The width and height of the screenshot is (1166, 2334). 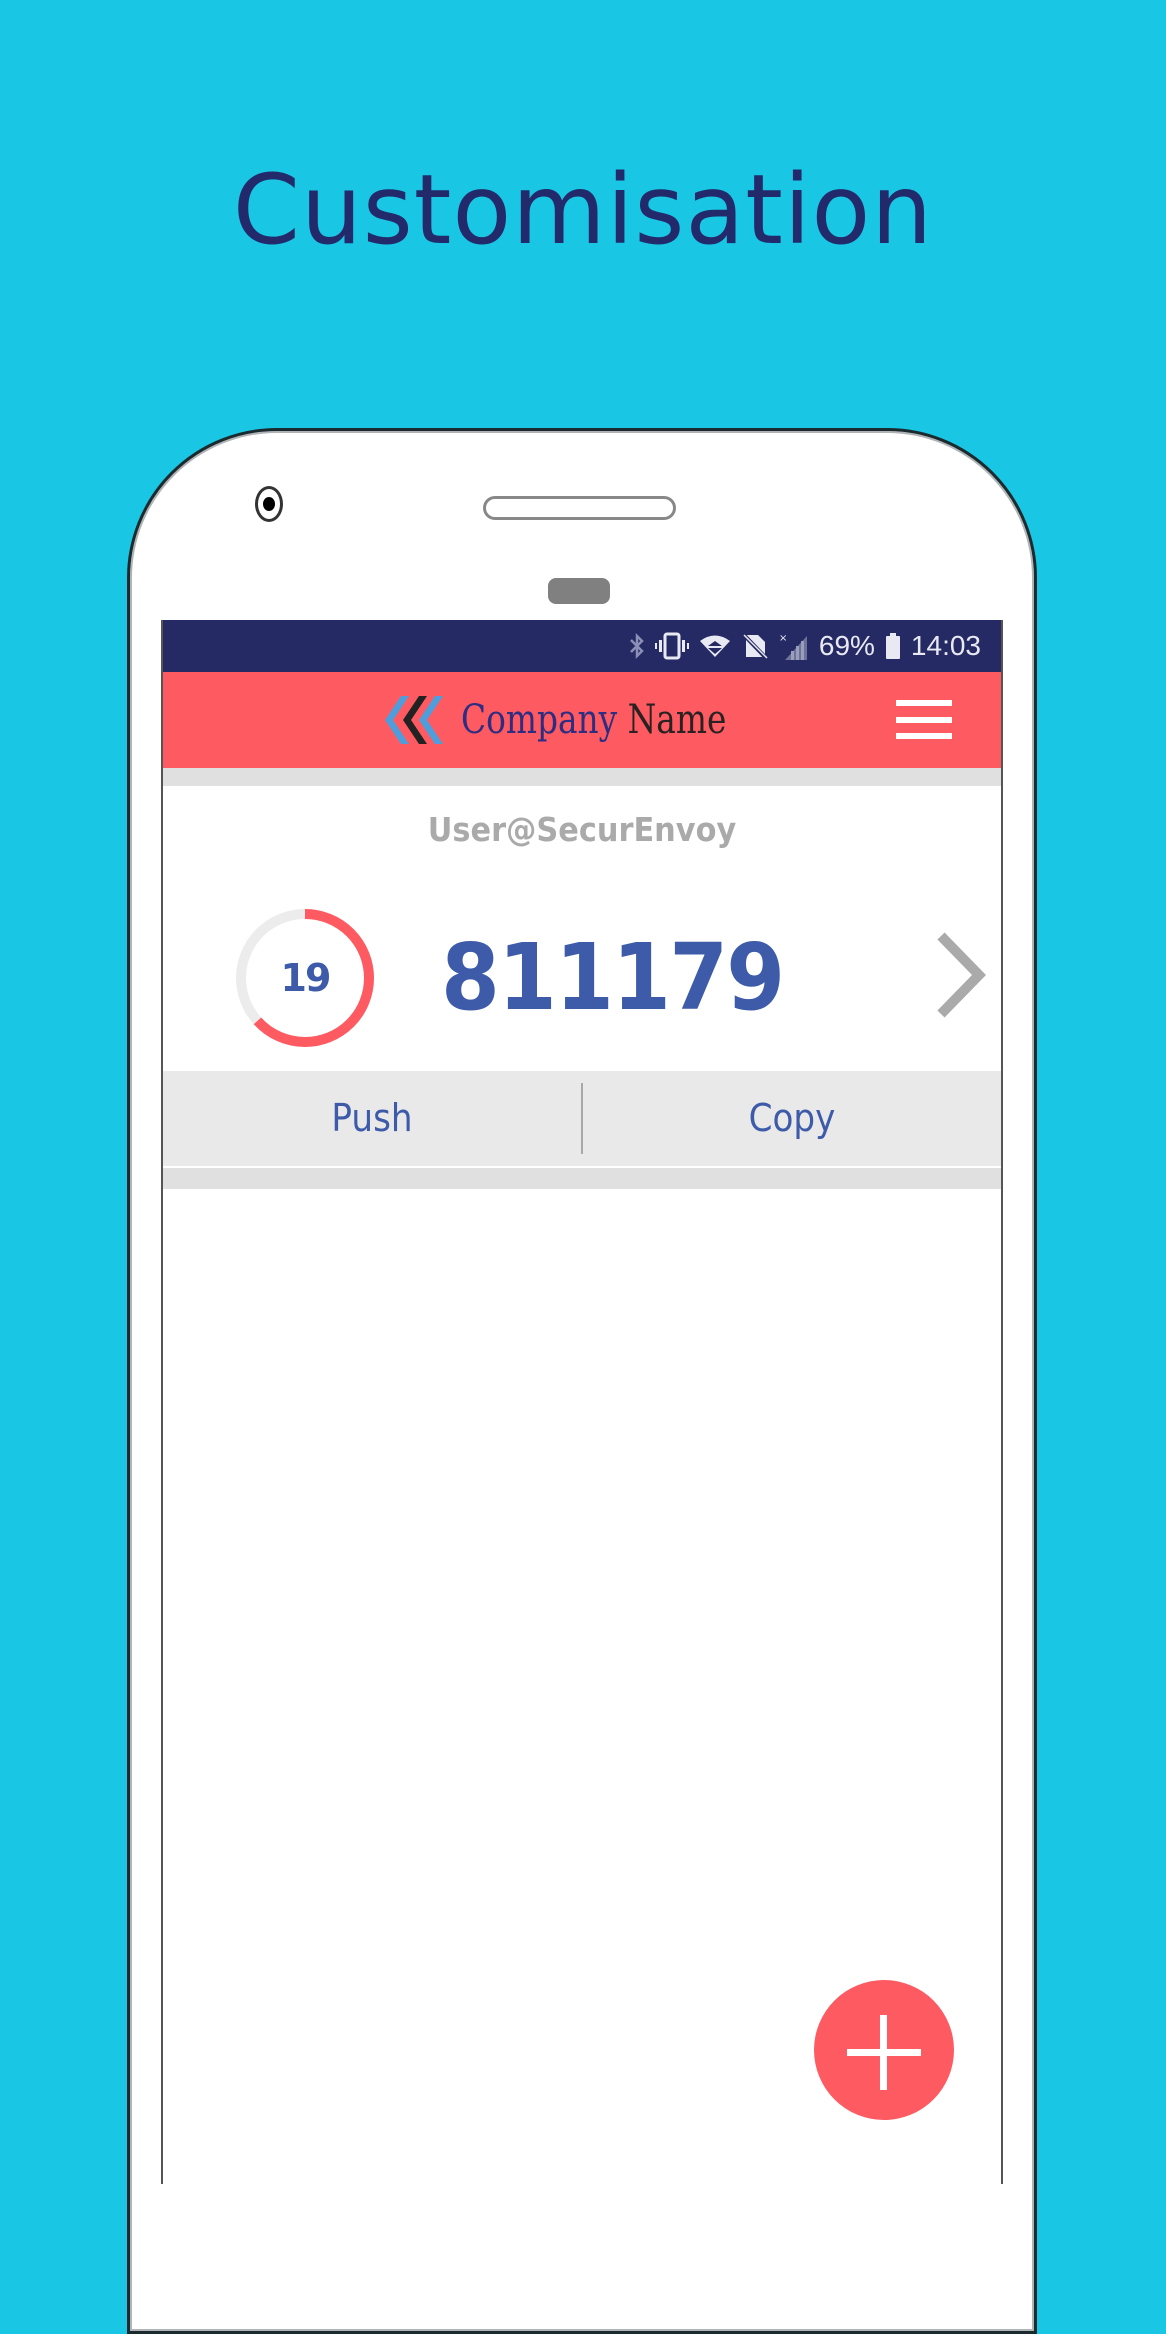 I want to click on clock: 14:03, so click(x=945, y=645).